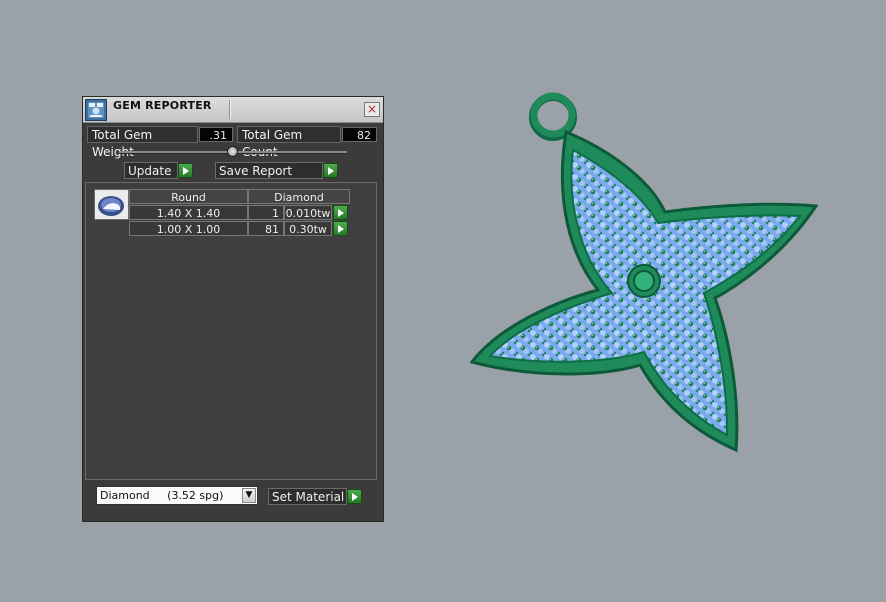 The image size is (886, 602). I want to click on material-column-header: Diamond, so click(299, 196).